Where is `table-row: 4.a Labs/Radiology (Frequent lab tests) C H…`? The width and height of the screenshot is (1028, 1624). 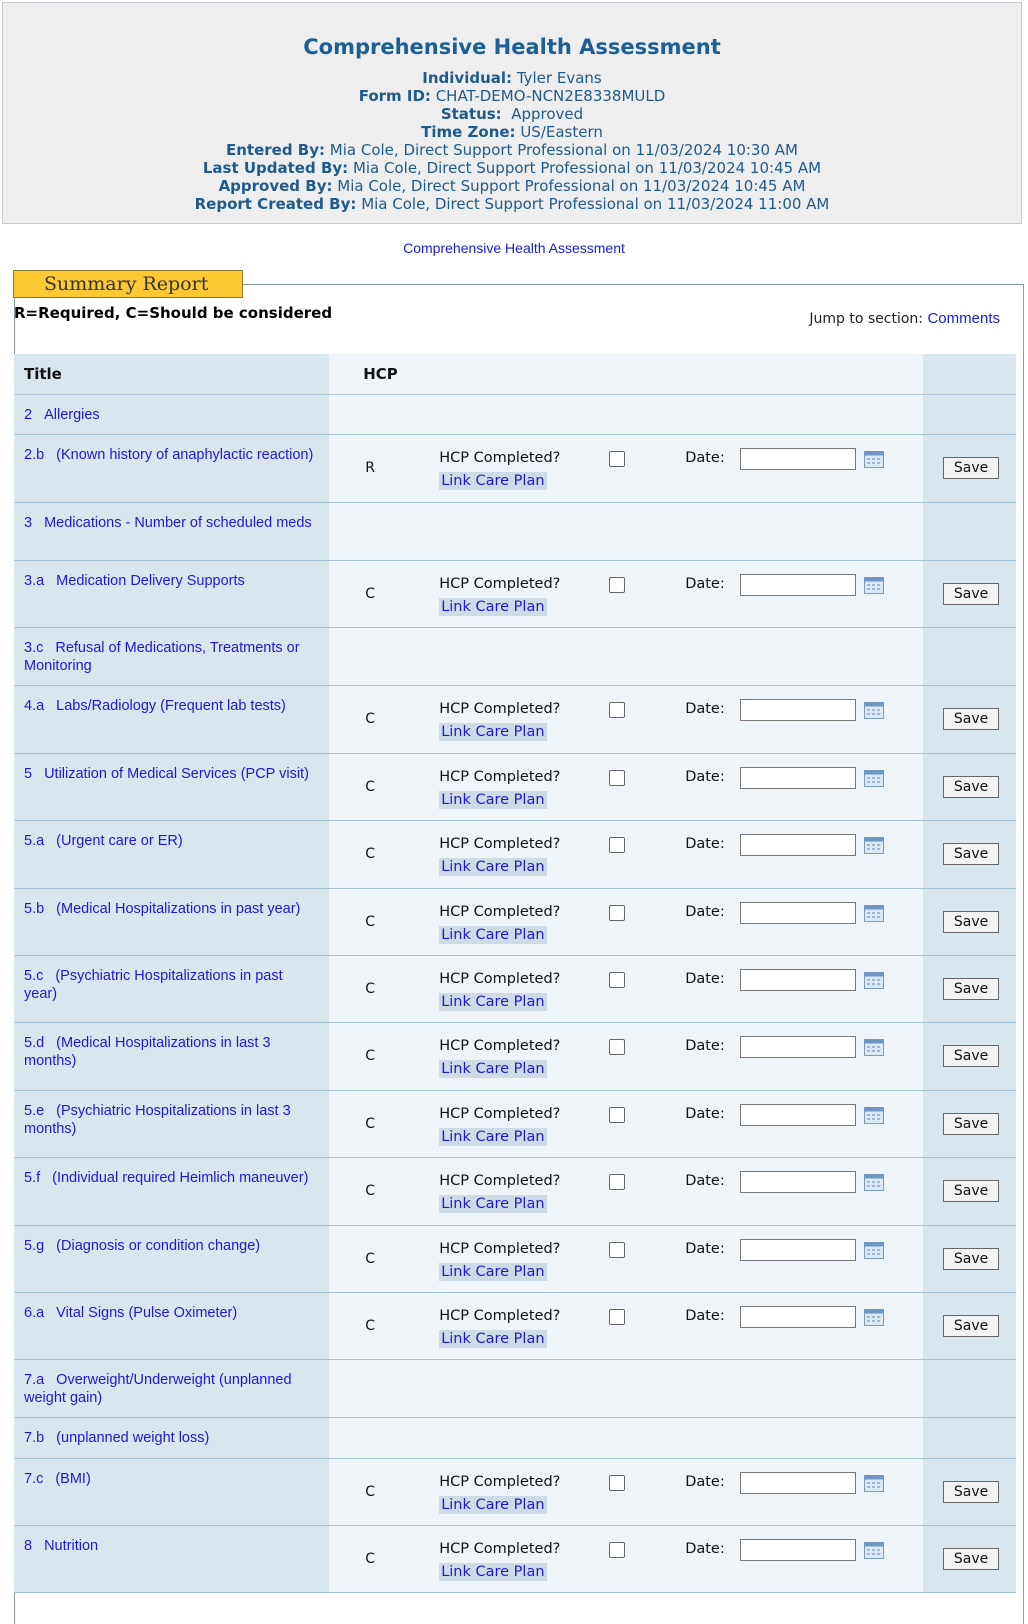 table-row: 4.a Labs/Radiology (Frequent lab tests) C H… is located at coordinates (515, 719).